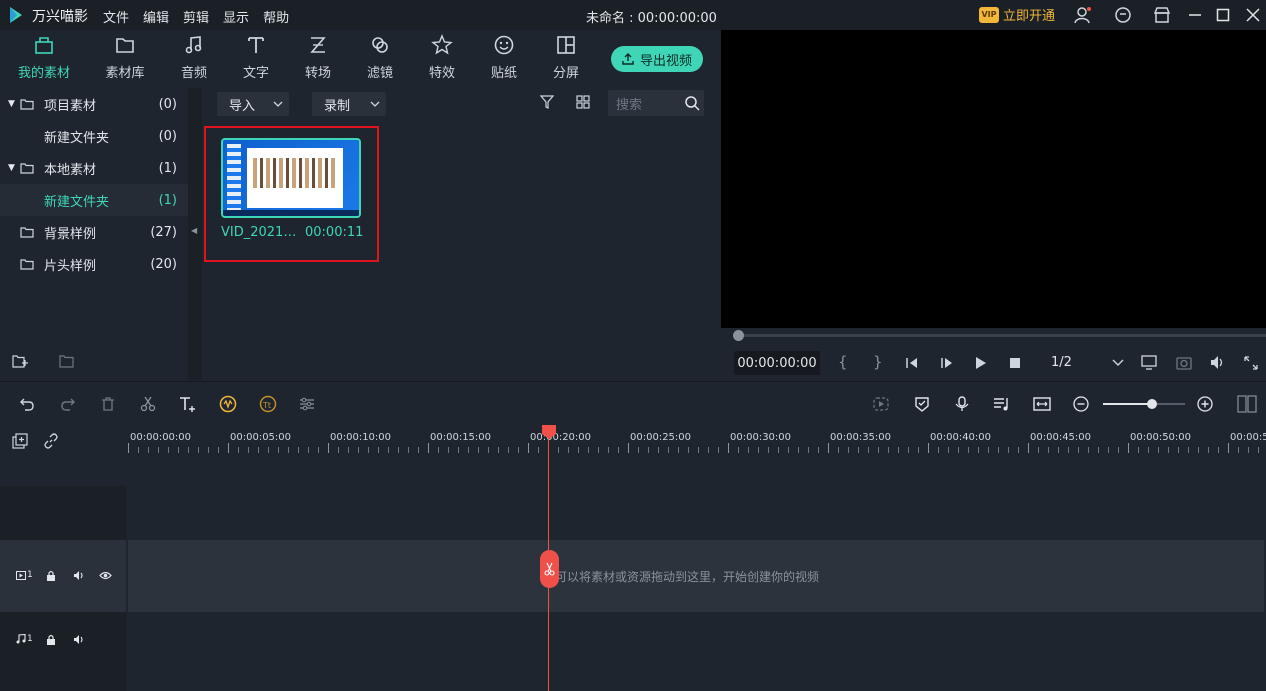  I want to click on tab-split-screen: 分屏, so click(566, 57).